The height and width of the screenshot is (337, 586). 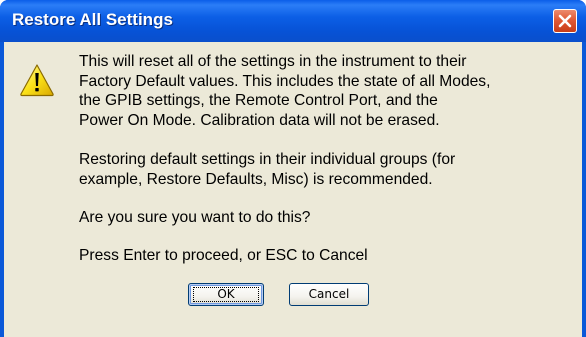 I want to click on ok-button: OK, so click(x=226, y=294).